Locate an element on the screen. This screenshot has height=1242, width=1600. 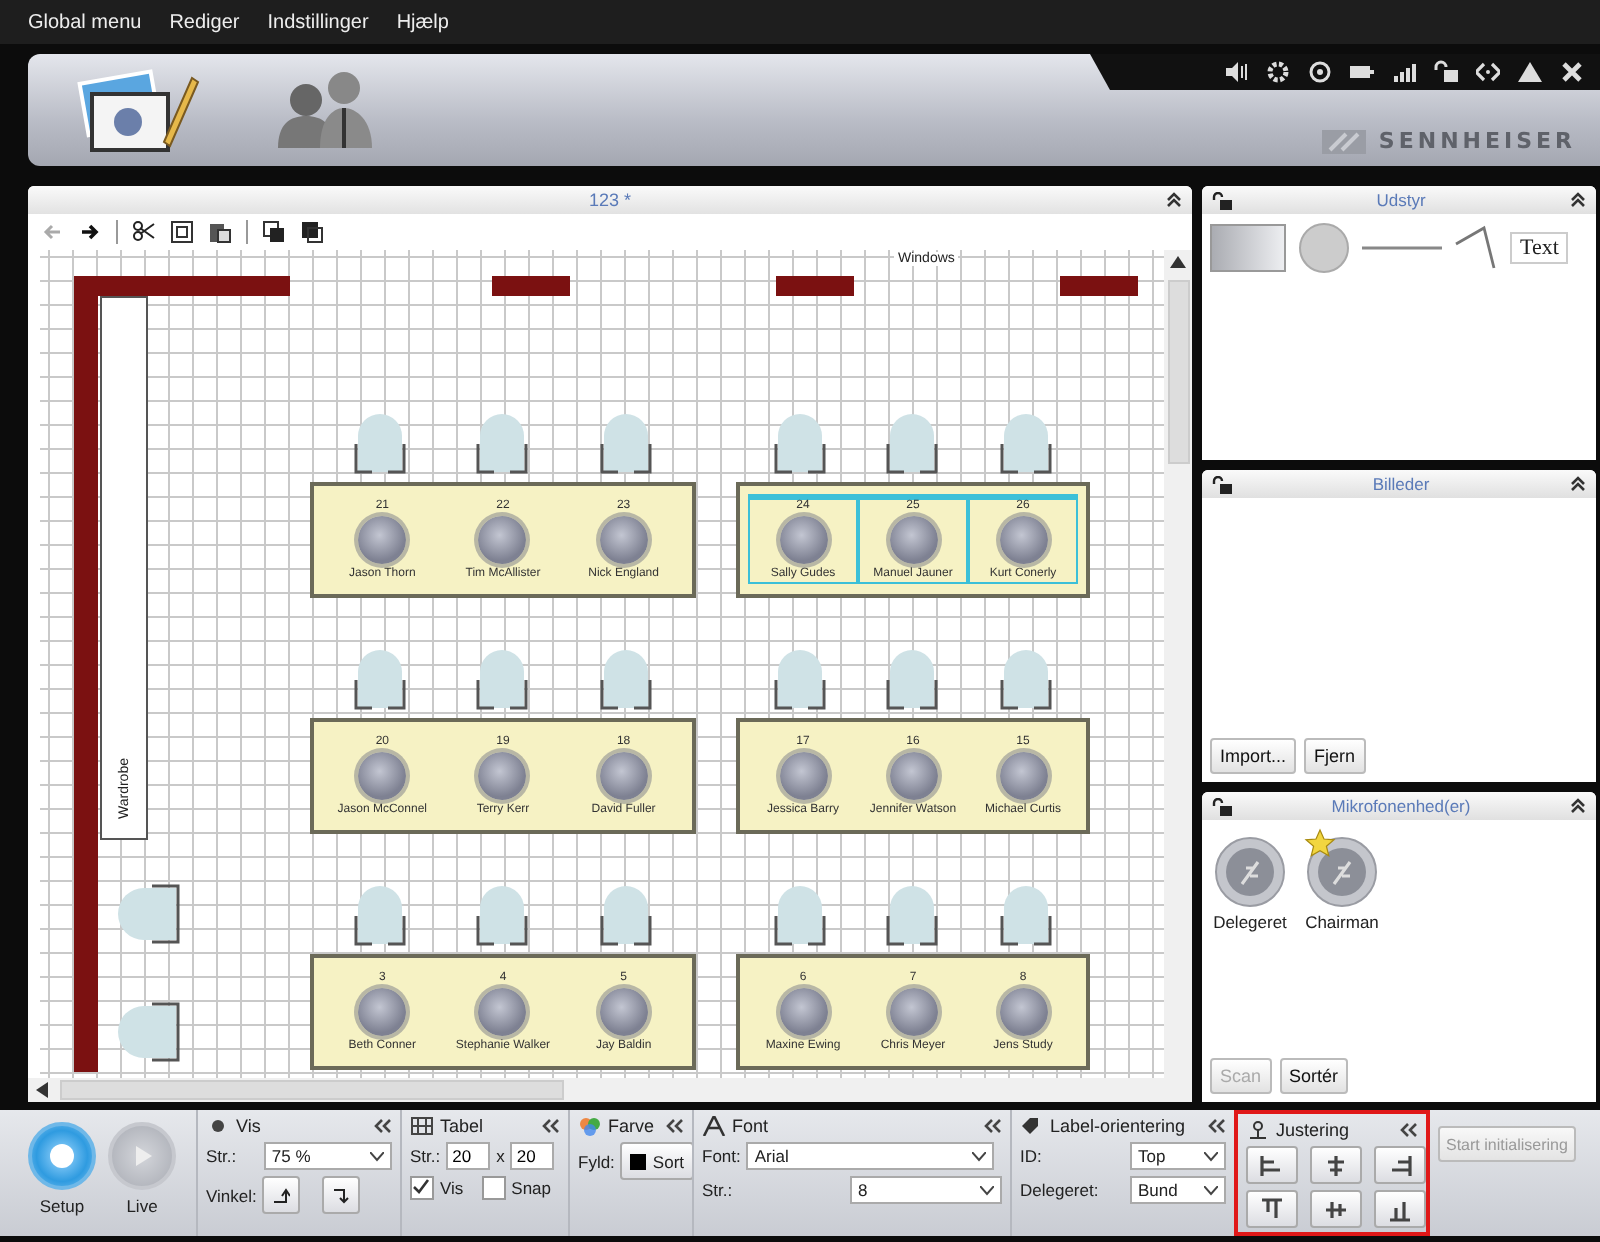
speaker-icon is located at coordinates (1236, 72).